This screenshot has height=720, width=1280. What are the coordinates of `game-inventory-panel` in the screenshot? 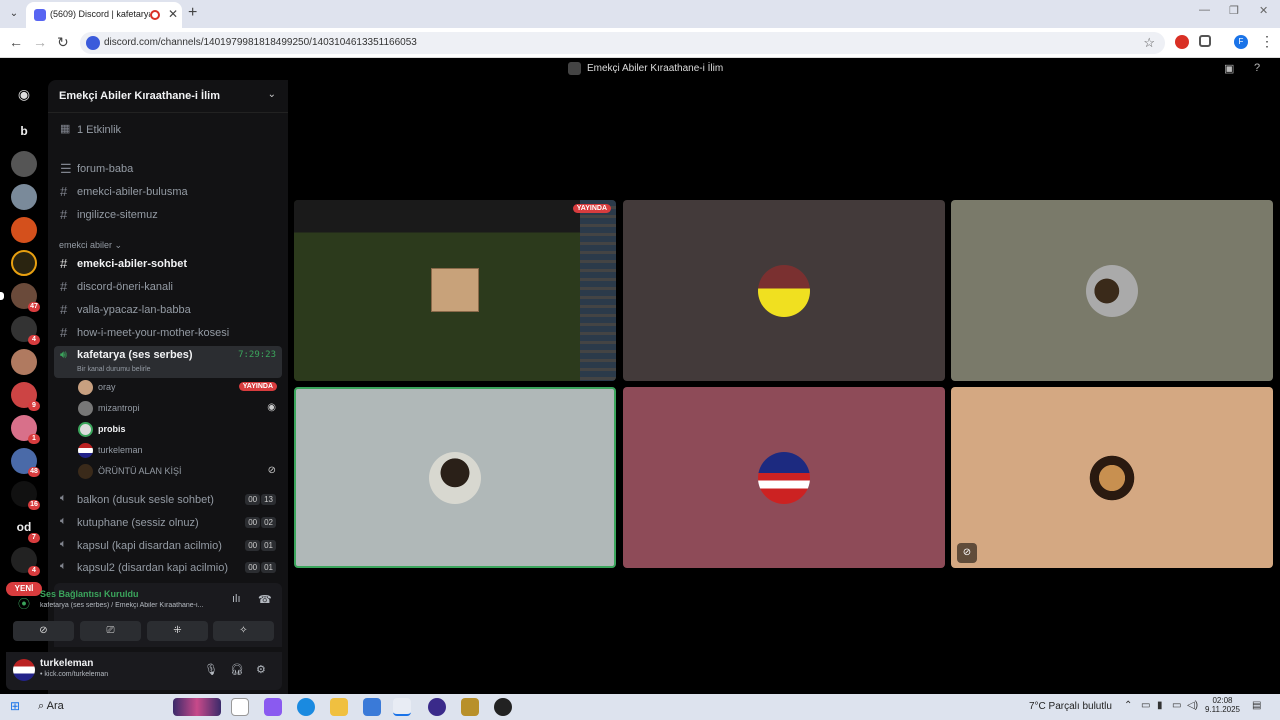 It's located at (455, 290).